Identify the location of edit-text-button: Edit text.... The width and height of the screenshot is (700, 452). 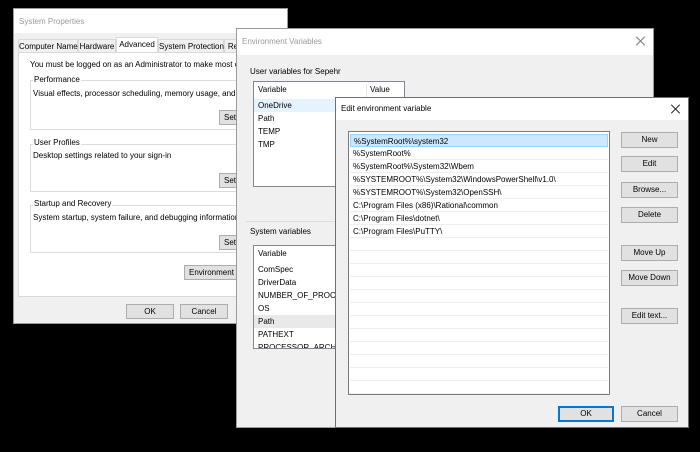
(649, 316).